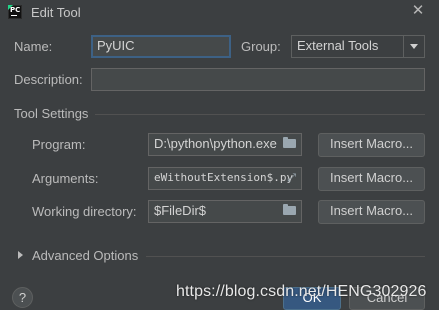 This screenshot has height=310, width=439. What do you see at coordinates (301, 291) in the screenshot?
I see `watermark-text: https://blog.csdn.net/HENG302926` at bounding box center [301, 291].